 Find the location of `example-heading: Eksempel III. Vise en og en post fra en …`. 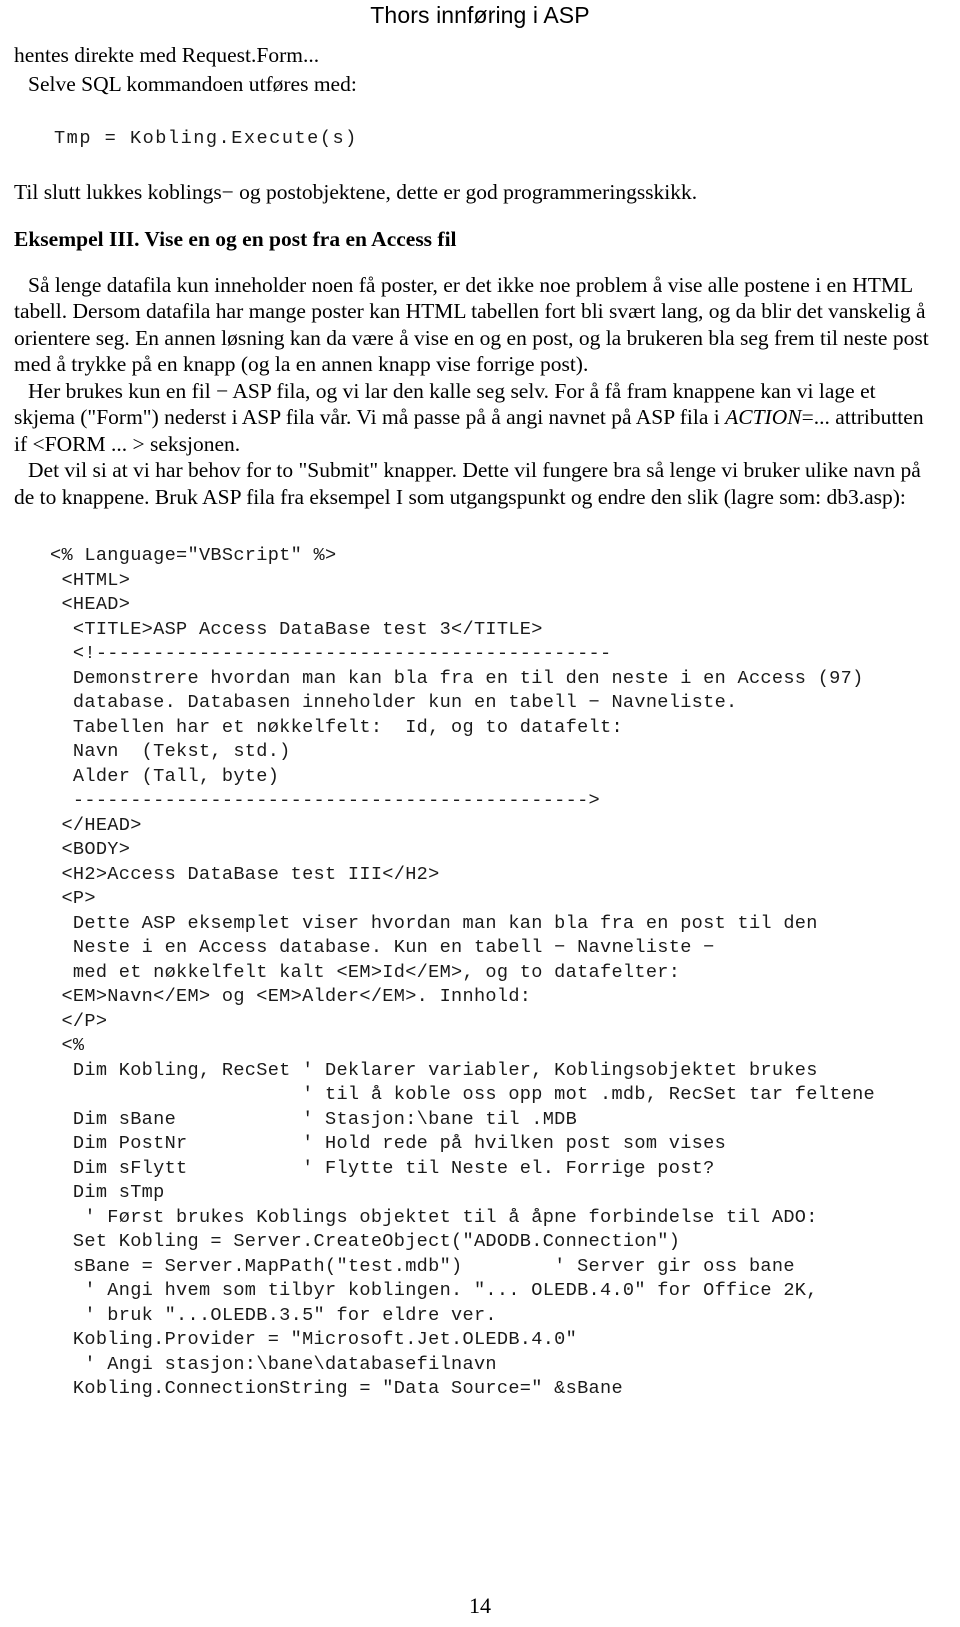

example-heading: Eksempel III. Vise en og en post fra en … is located at coordinates (235, 238).